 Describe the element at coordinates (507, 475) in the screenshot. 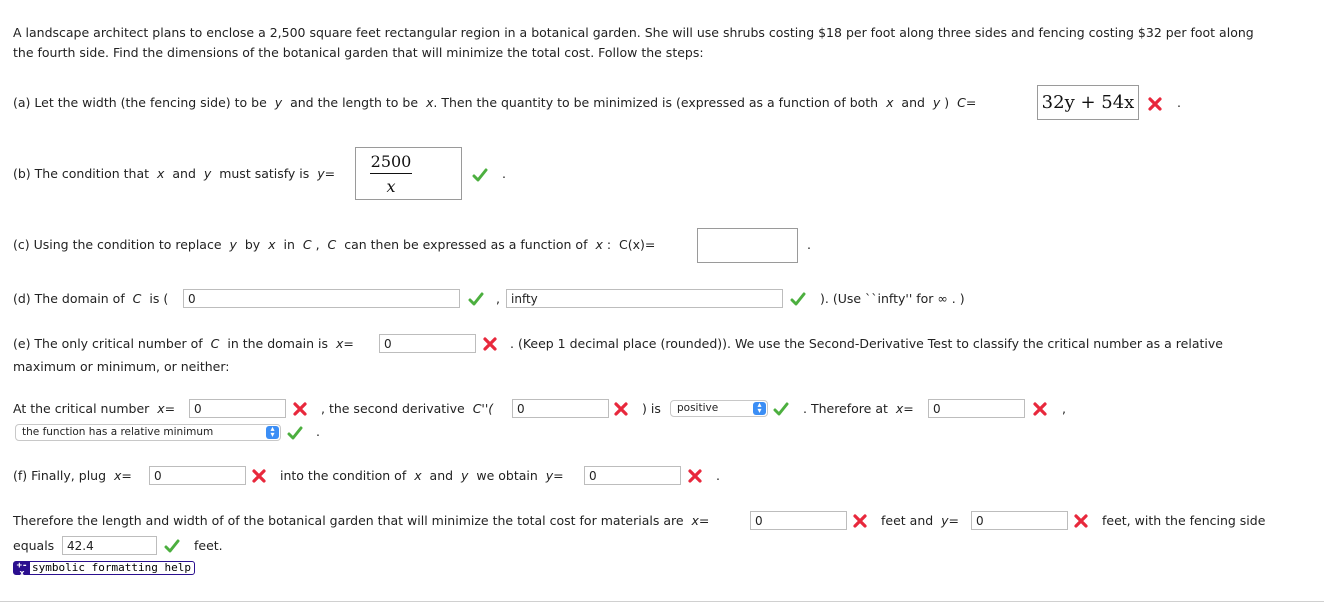

I see `part-f-text: we obtain` at that location.